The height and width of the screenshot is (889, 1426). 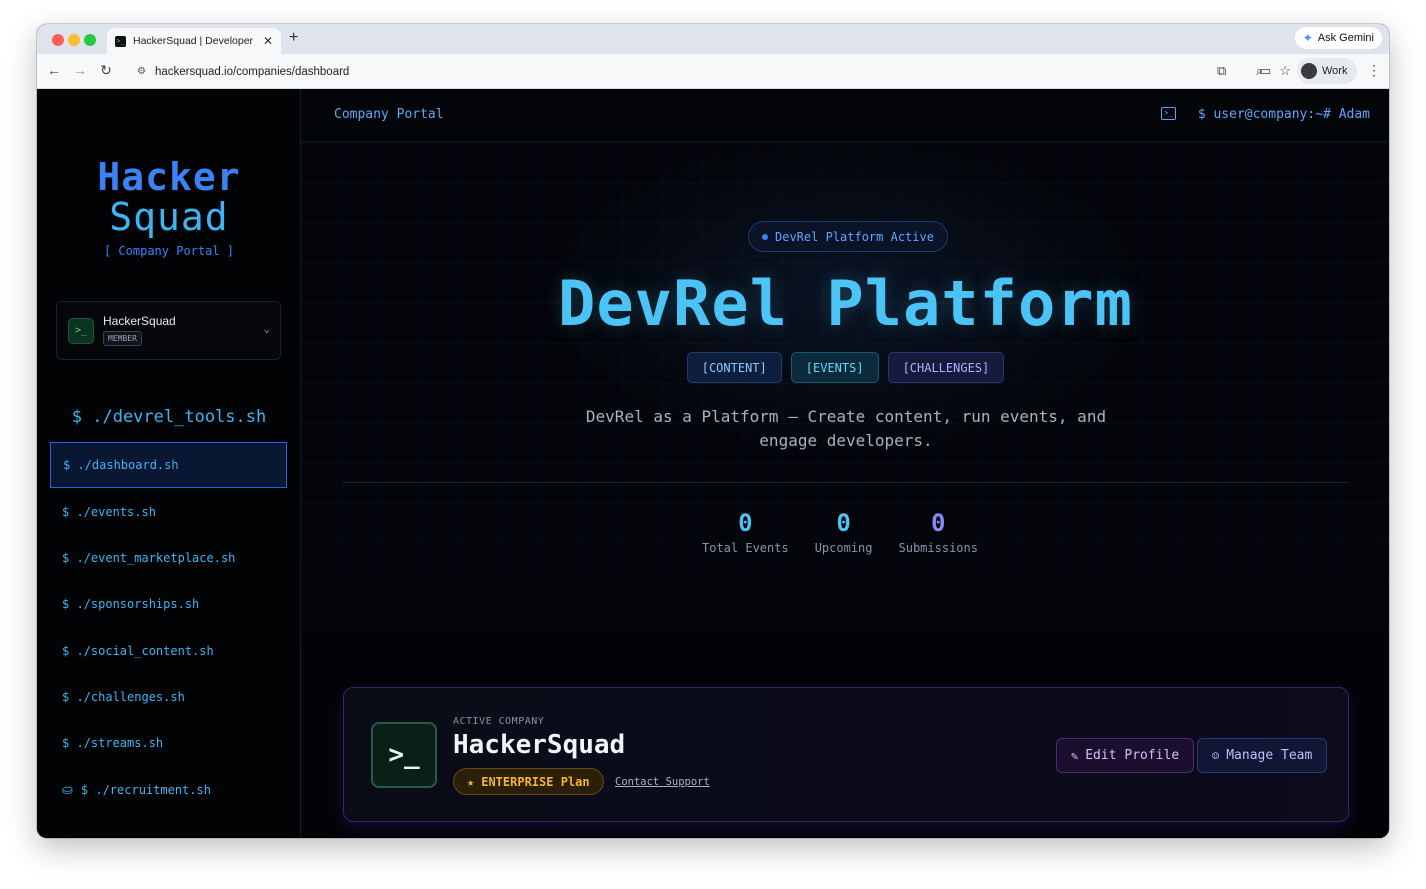 What do you see at coordinates (67, 790) in the screenshot?
I see `briefcase-icon: ⛀` at bounding box center [67, 790].